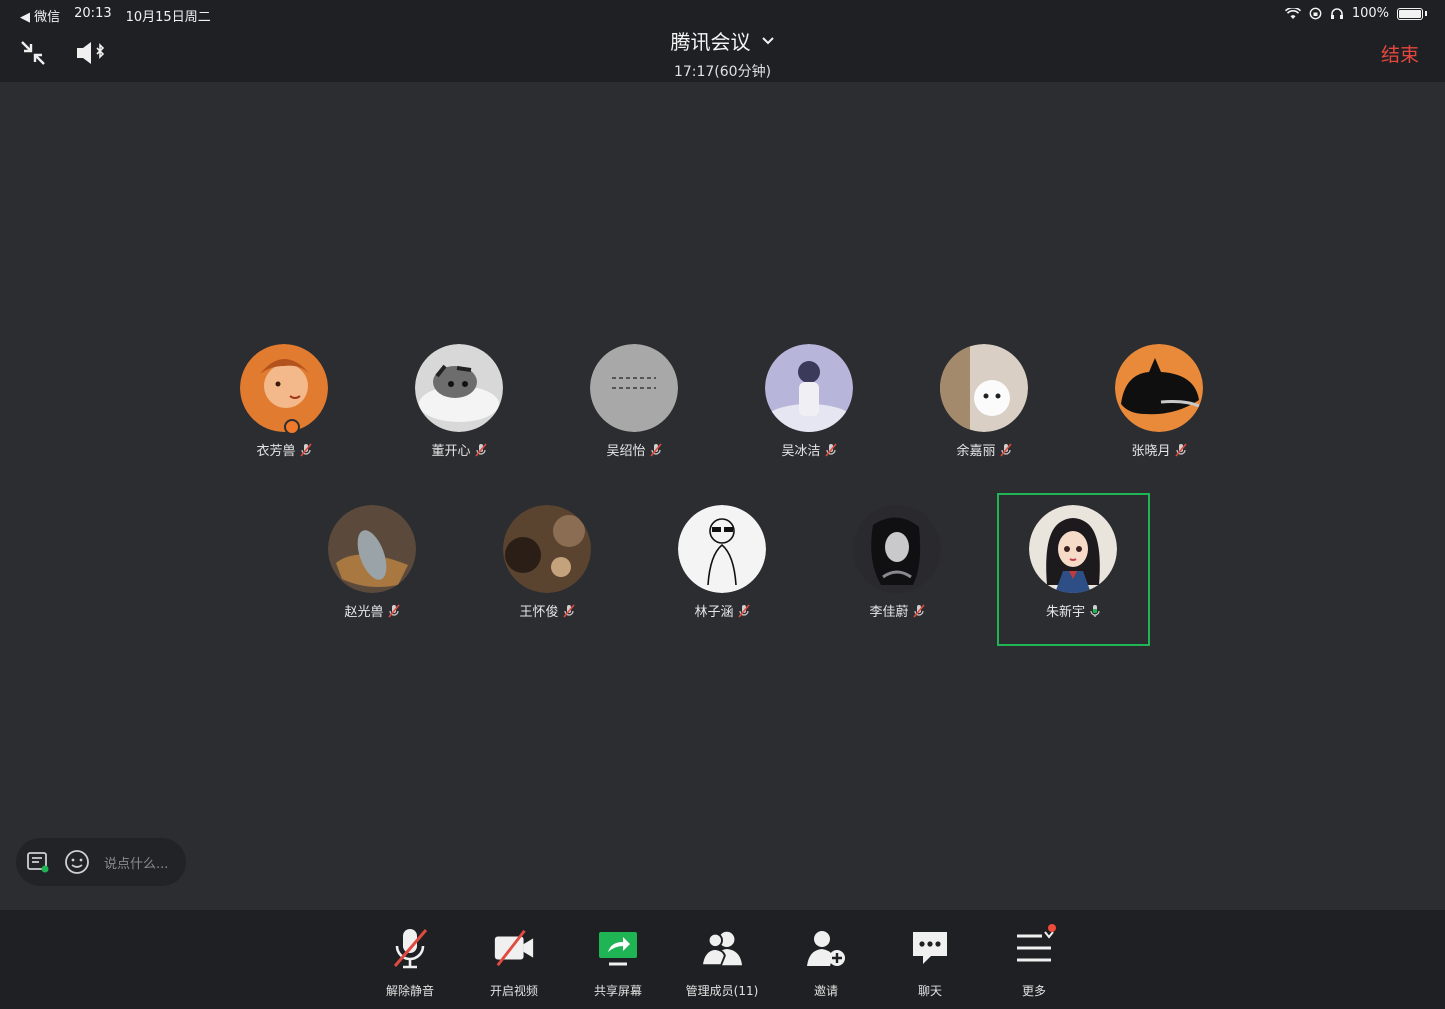 This screenshot has width=1445, height=1009. What do you see at coordinates (929, 991) in the screenshot?
I see `chat-label: 聊天` at bounding box center [929, 991].